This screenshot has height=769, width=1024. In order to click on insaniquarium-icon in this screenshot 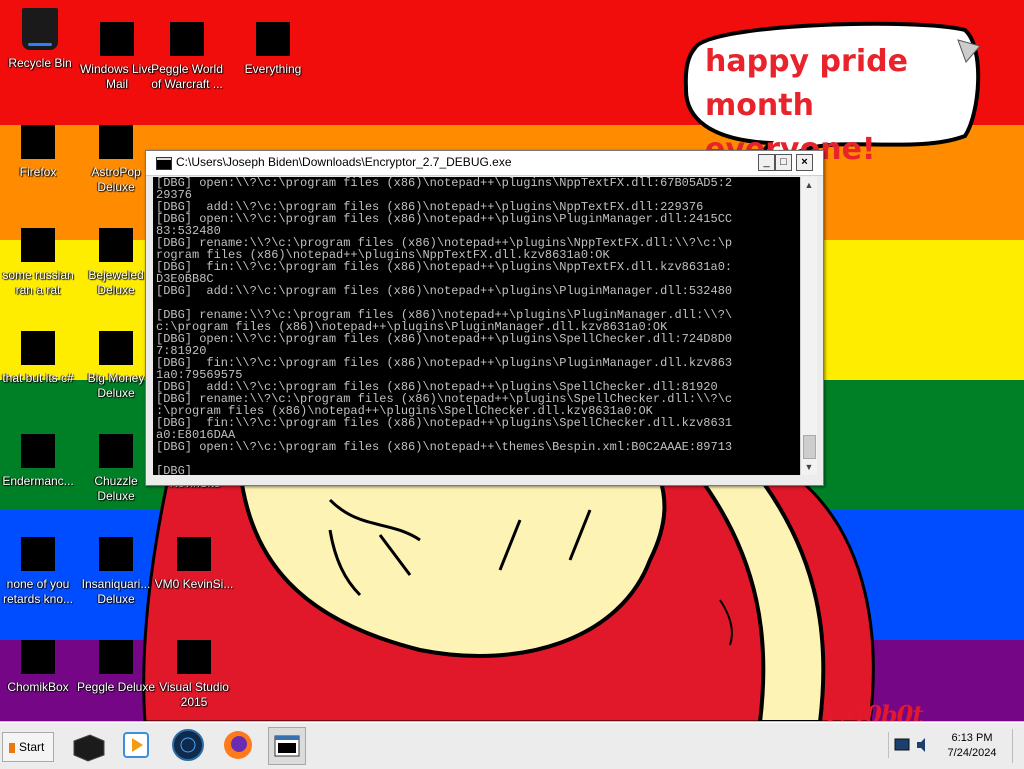, I will do `click(116, 554)`.